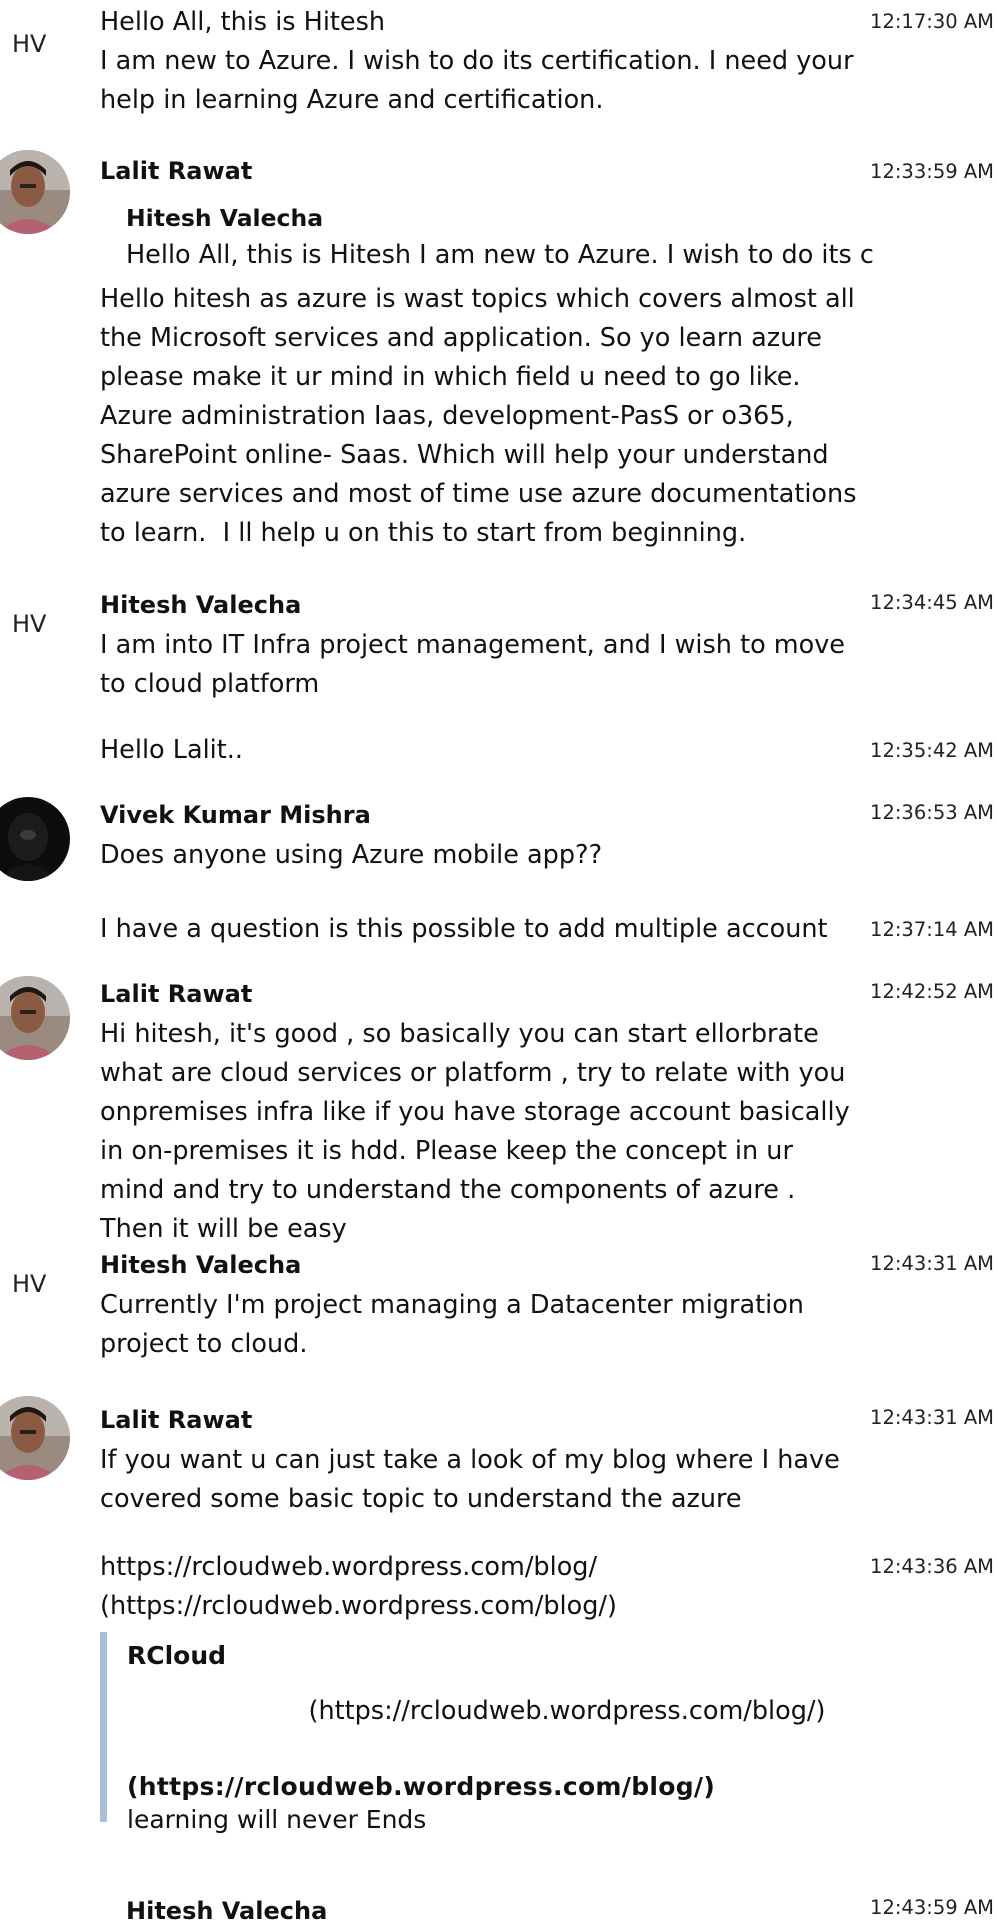 The height and width of the screenshot is (1928, 998). Describe the element at coordinates (932, 812) in the screenshot. I see `message-timestamp: 12:36:53 AM` at that location.